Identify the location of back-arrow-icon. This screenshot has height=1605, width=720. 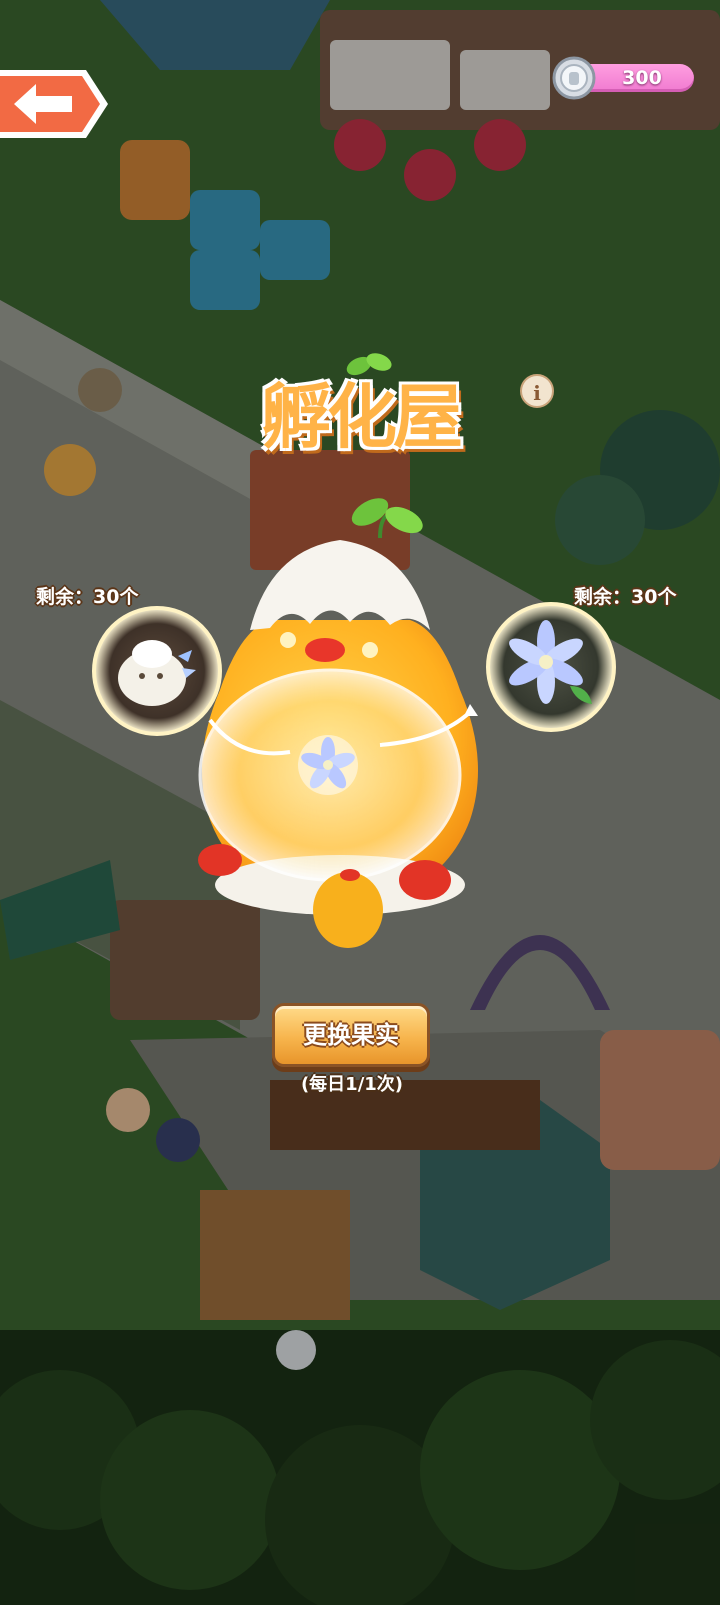
(54, 104).